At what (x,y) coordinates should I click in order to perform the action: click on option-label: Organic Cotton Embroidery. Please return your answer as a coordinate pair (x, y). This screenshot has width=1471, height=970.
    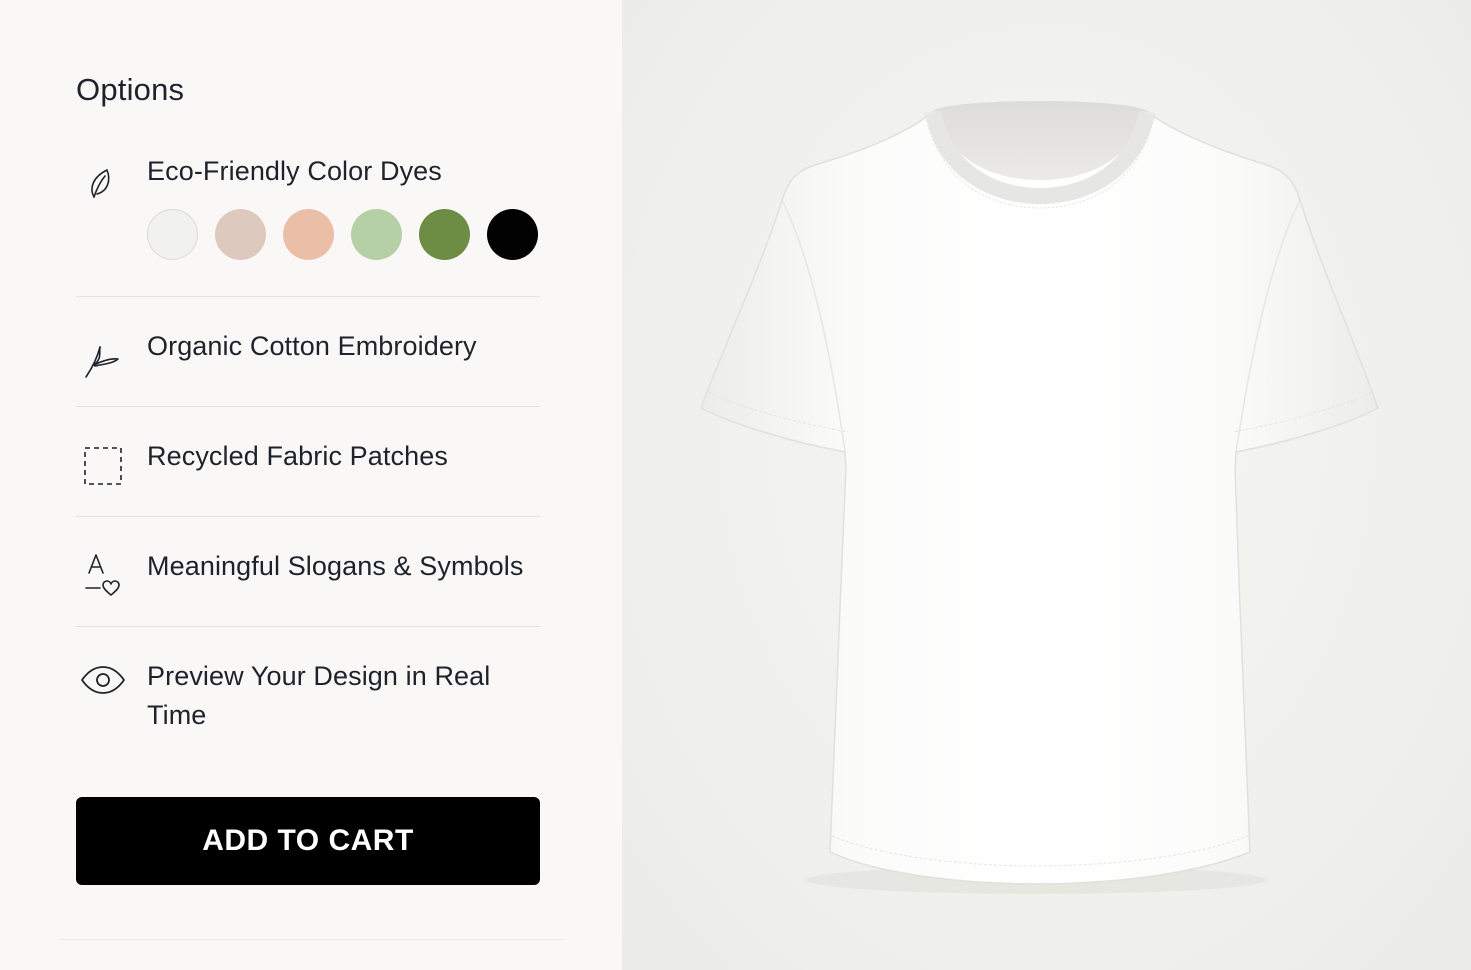
    Looking at the image, I should click on (312, 346).